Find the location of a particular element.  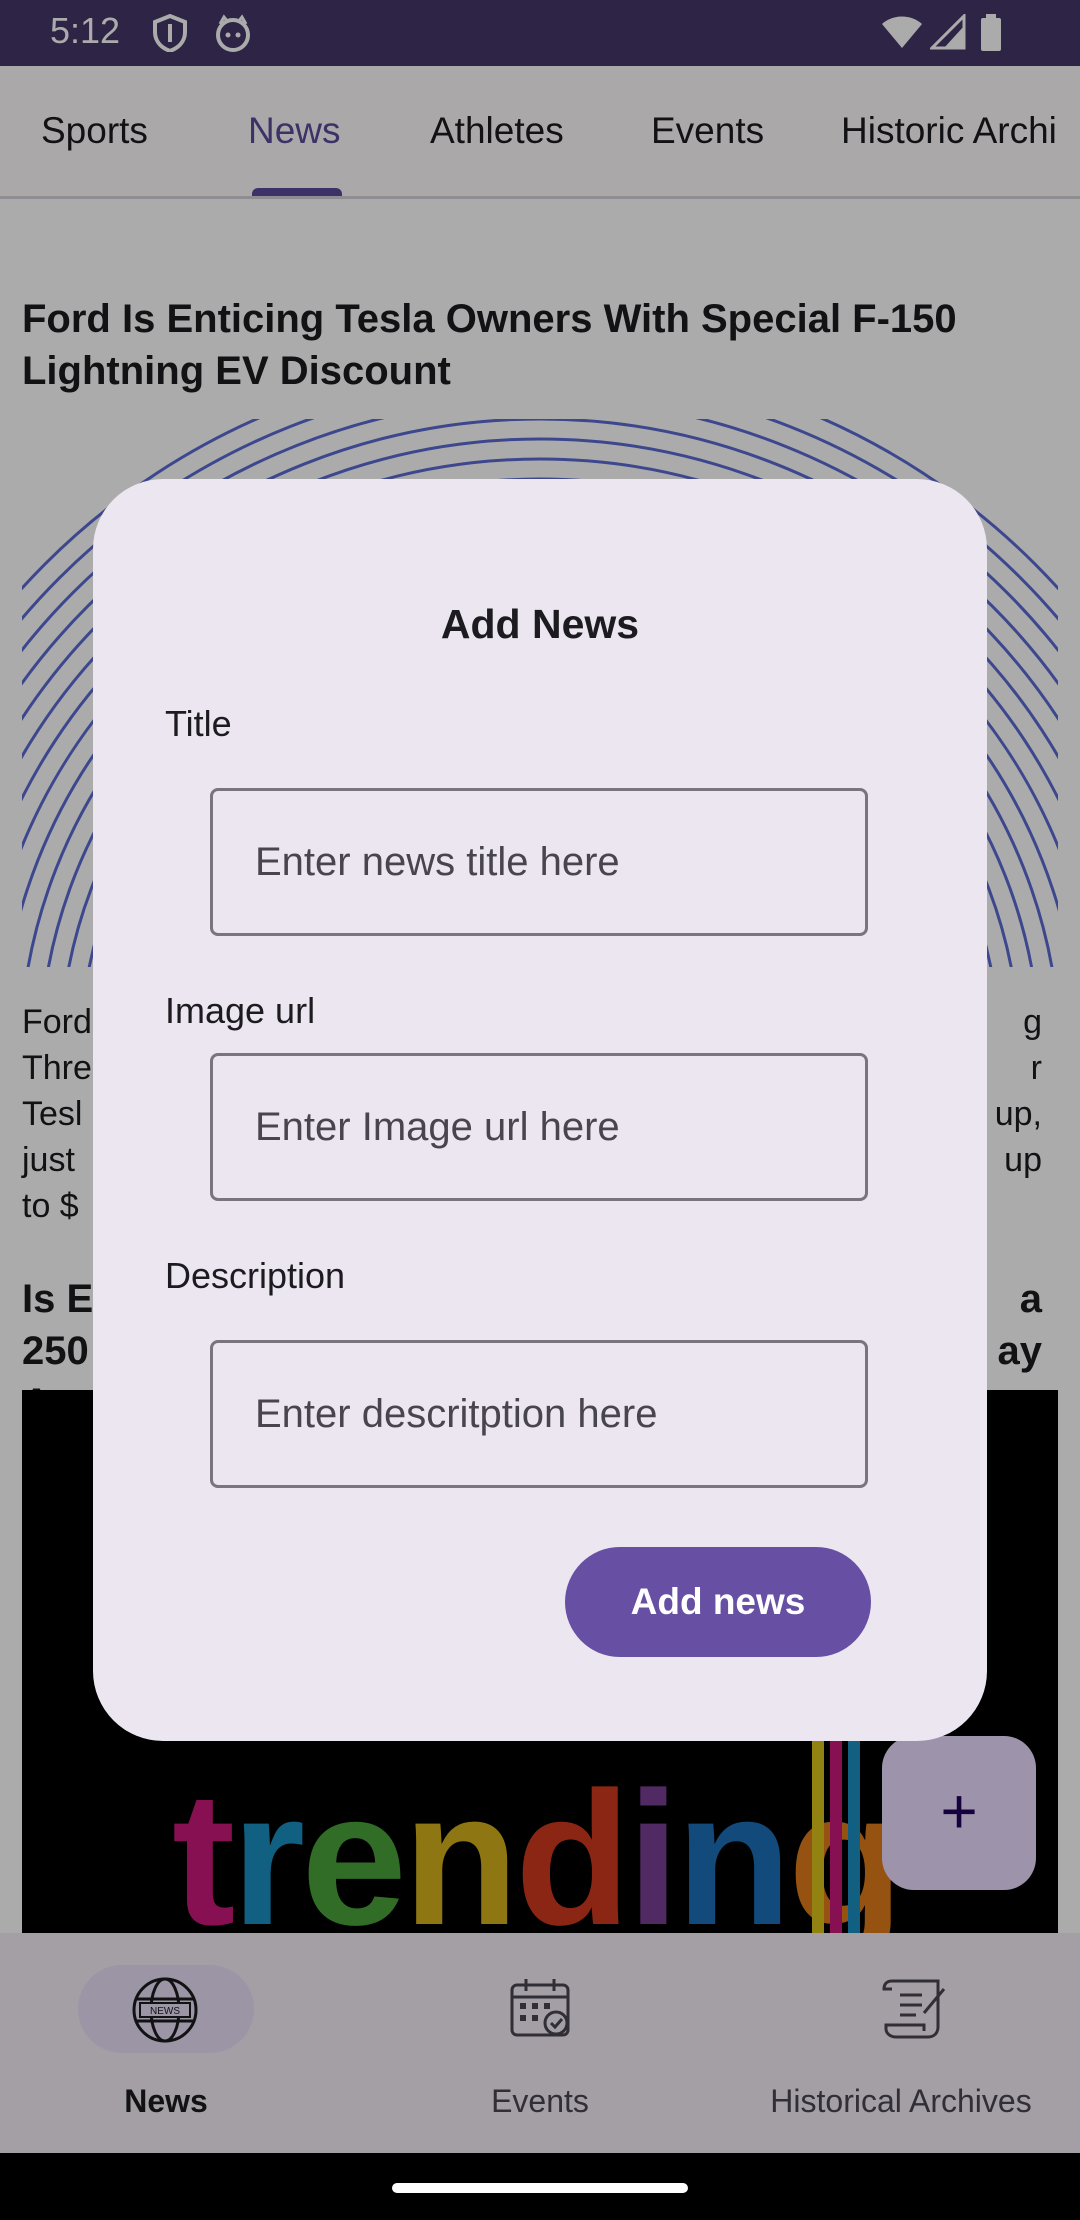

news-title-input is located at coordinates (539, 862).